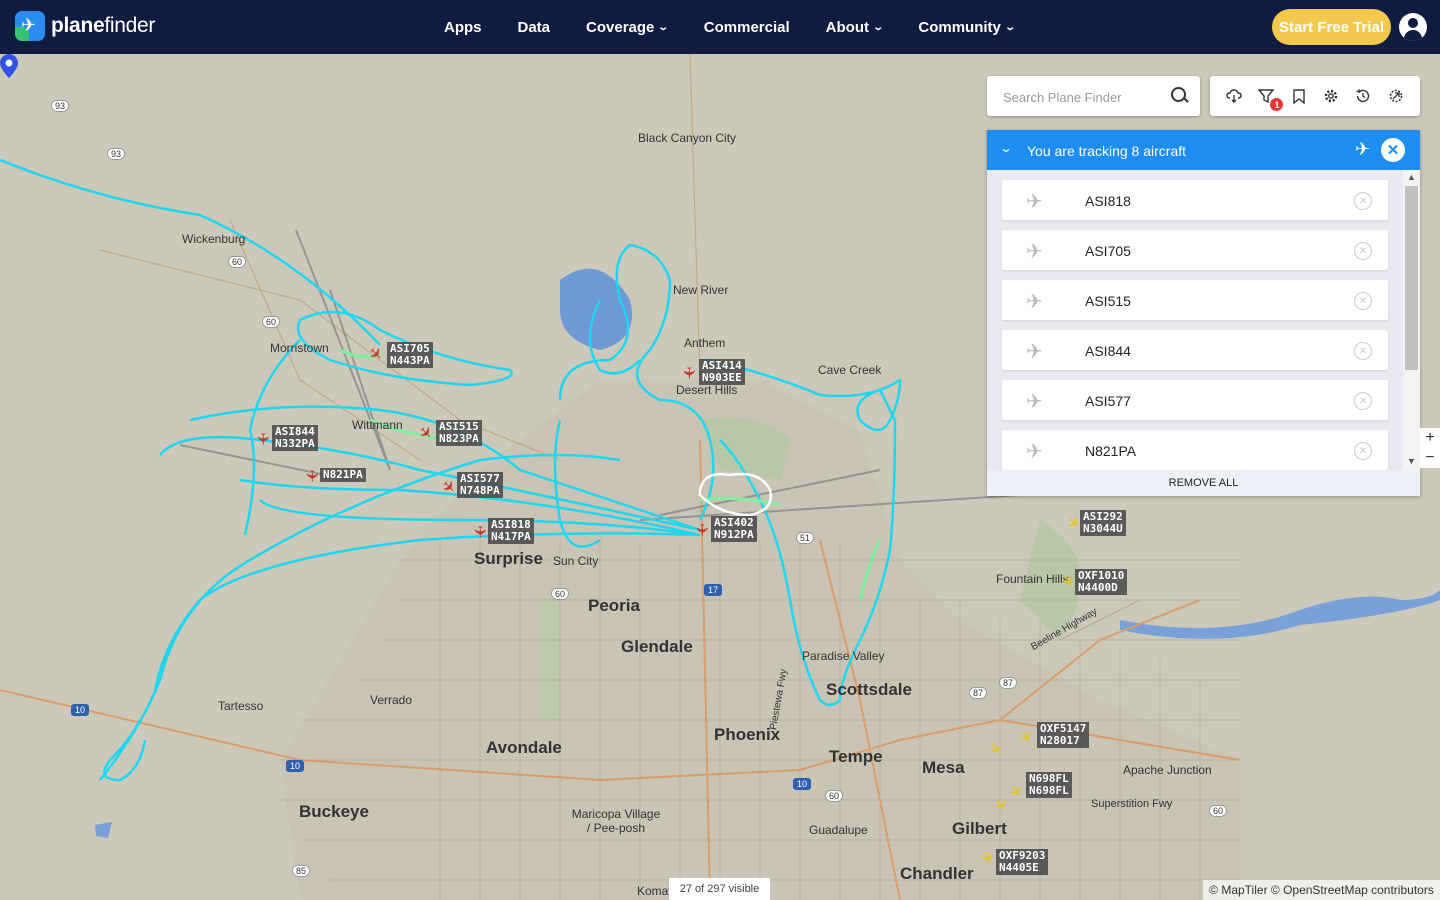  Describe the element at coordinates (1063, 735) in the screenshot. I see `aircraft-tag: OXF5147 N28017` at that location.